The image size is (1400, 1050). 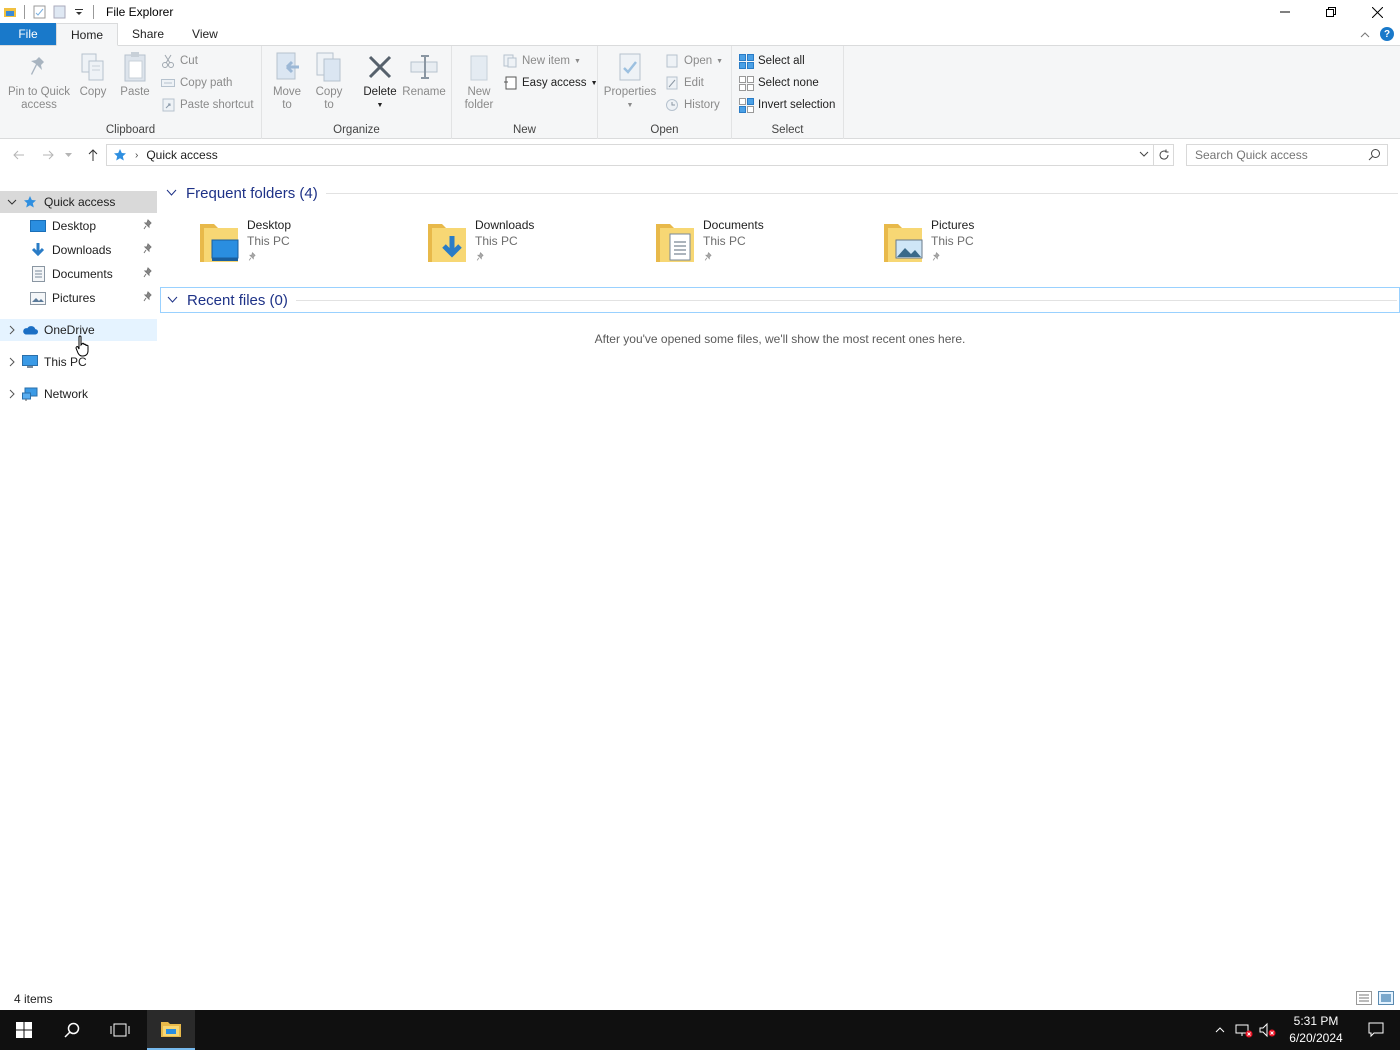 What do you see at coordinates (630, 67) in the screenshot?
I see `properties-icon` at bounding box center [630, 67].